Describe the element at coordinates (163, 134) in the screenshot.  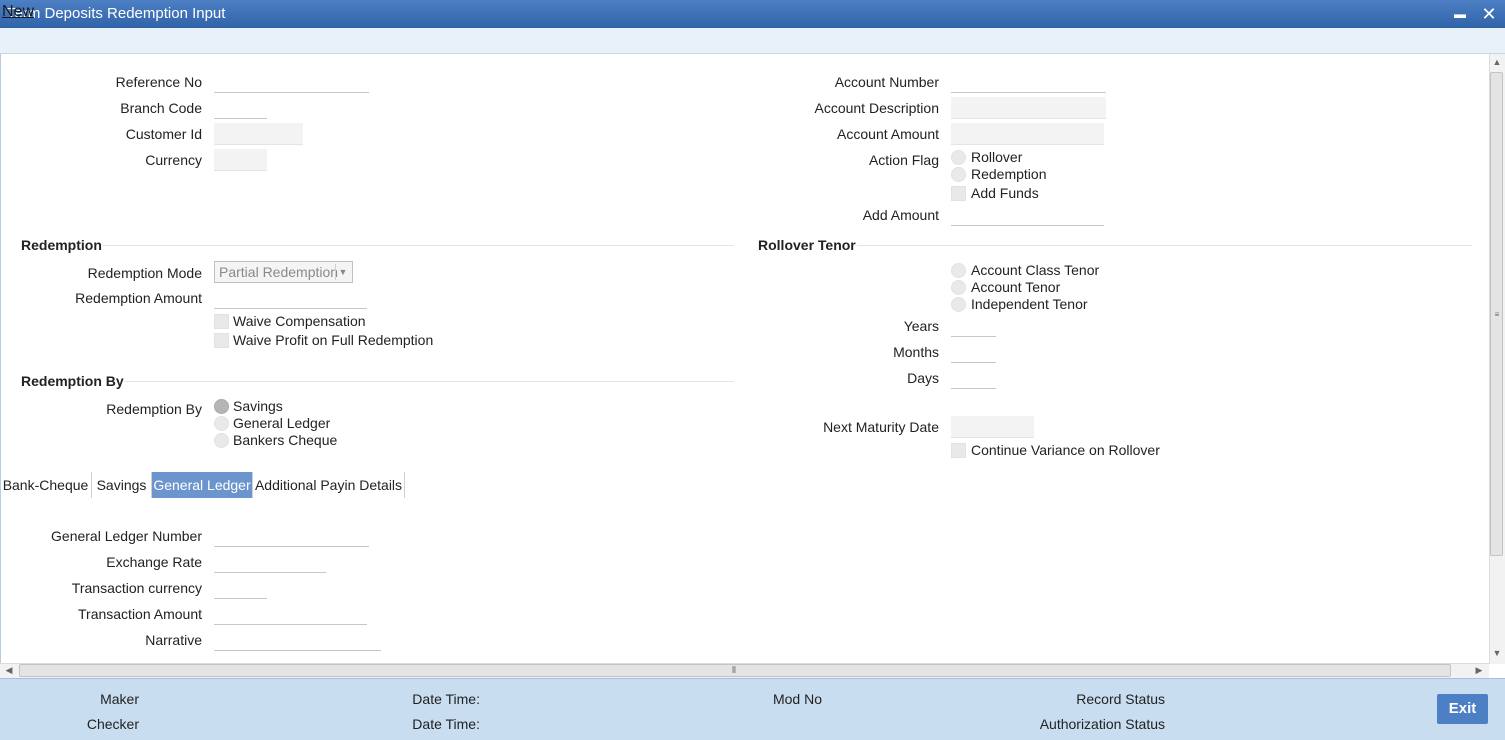
I see `customer-id-label: Customer Id` at that location.